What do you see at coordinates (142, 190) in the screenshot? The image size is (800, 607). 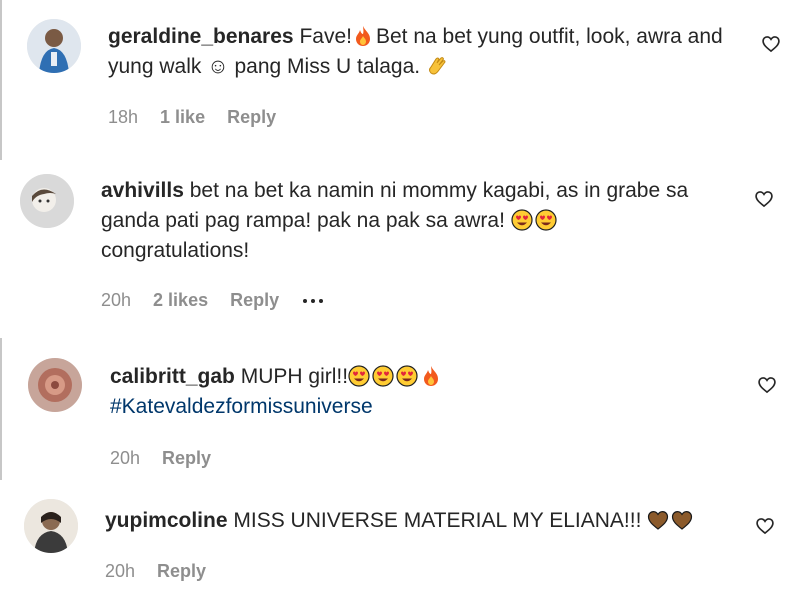 I see `username: avhivills` at bounding box center [142, 190].